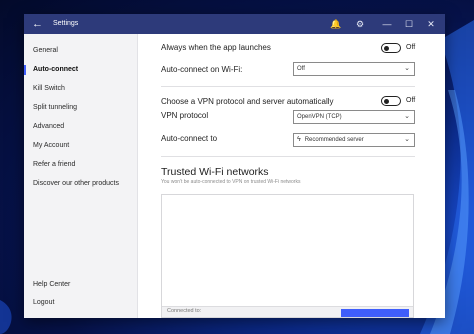 The width and height of the screenshot is (474, 334). I want to click on title-bar: ← Settings 🔔 ⚙ — ☐ ✕, so click(234, 24).